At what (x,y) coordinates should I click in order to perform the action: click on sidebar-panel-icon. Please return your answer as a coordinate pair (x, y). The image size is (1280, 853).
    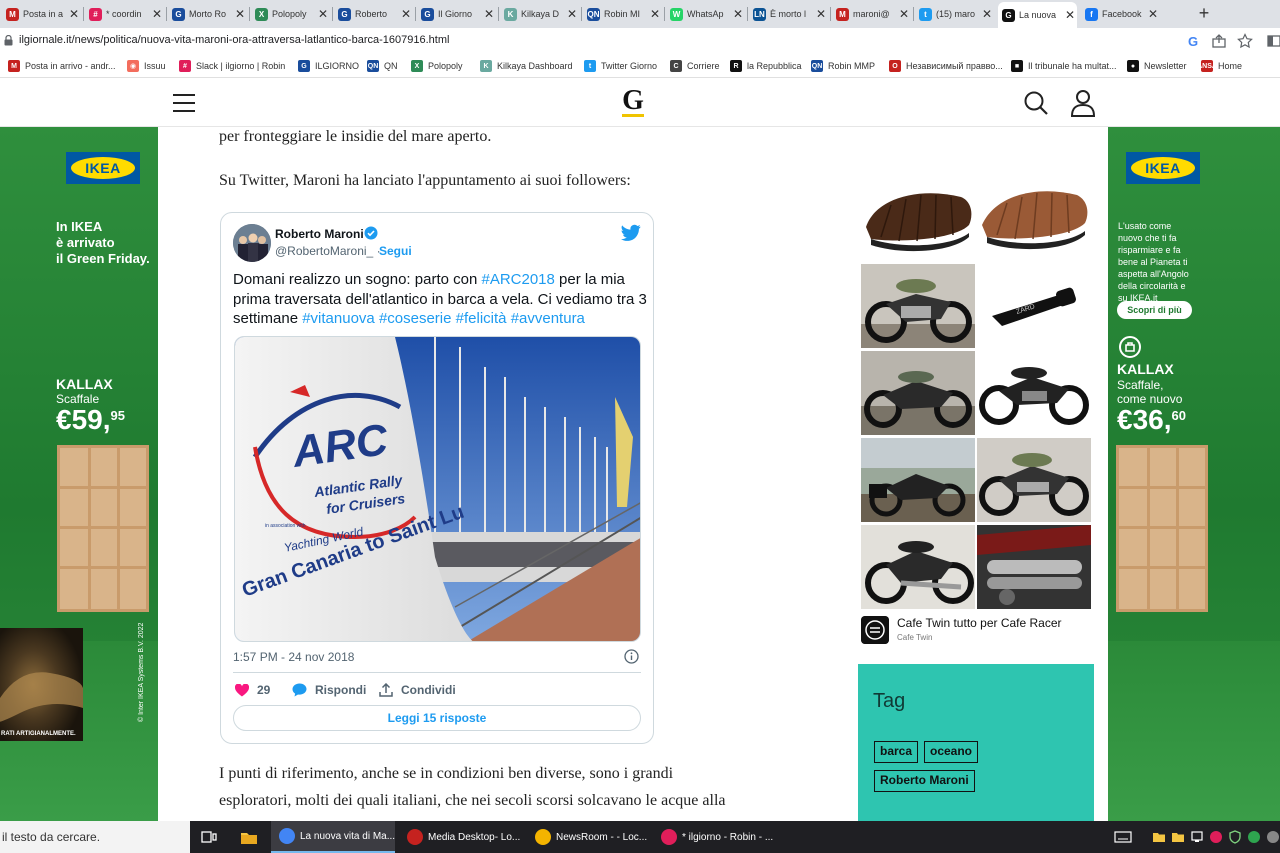
    Looking at the image, I should click on (1273, 41).